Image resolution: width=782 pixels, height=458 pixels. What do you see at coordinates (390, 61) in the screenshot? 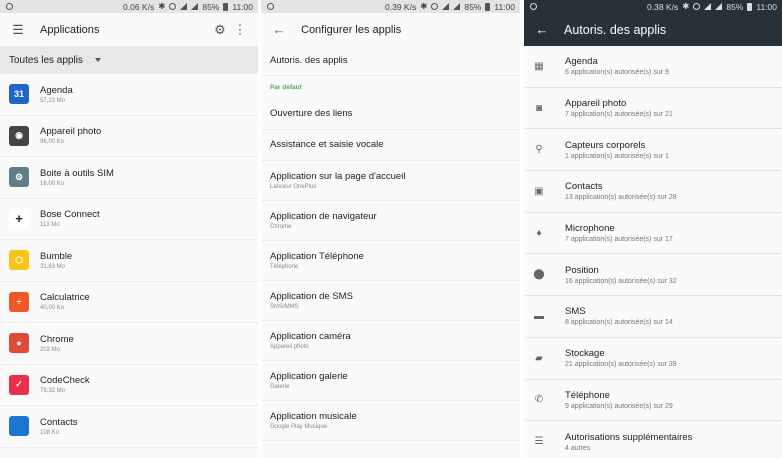
I see `app-permissions-item: Autoris. des applis` at bounding box center [390, 61].